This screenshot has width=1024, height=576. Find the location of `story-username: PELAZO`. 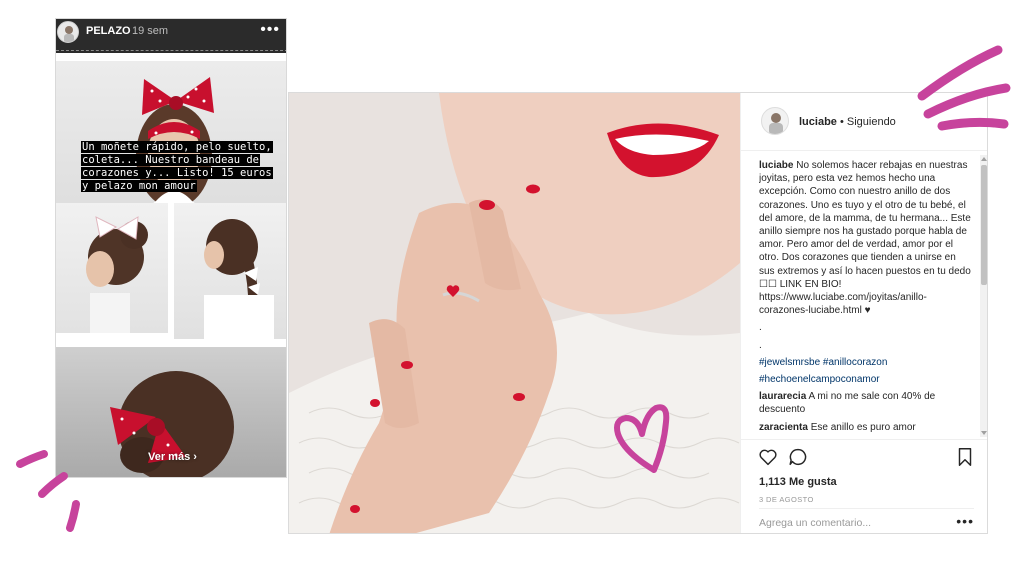

story-username: PELAZO is located at coordinates (108, 31).